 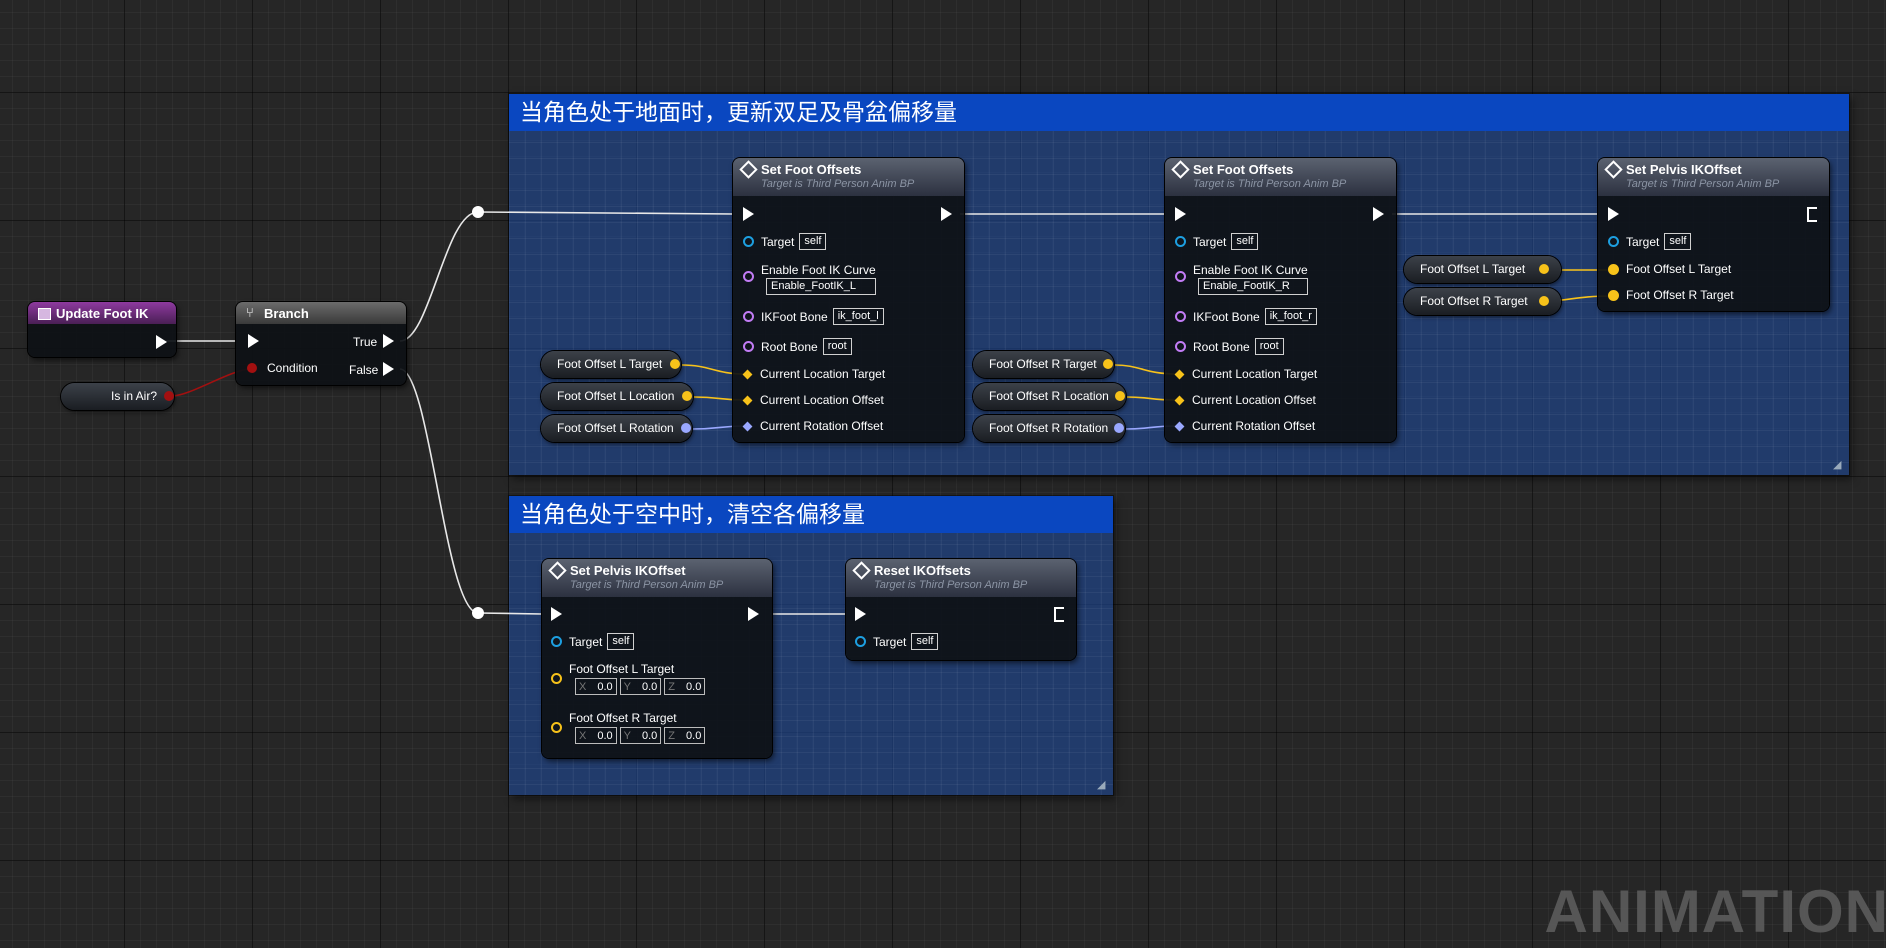 I want to click on curve-pin-row: Enable Foot IK Curve Enable_FootIK_L, so click(x=809, y=279).